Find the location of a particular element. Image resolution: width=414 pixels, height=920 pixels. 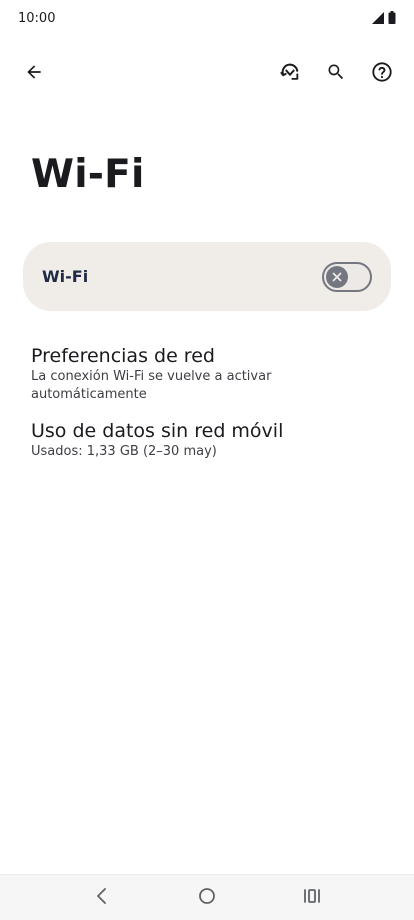

toolbar-actions is located at coordinates (335, 72).